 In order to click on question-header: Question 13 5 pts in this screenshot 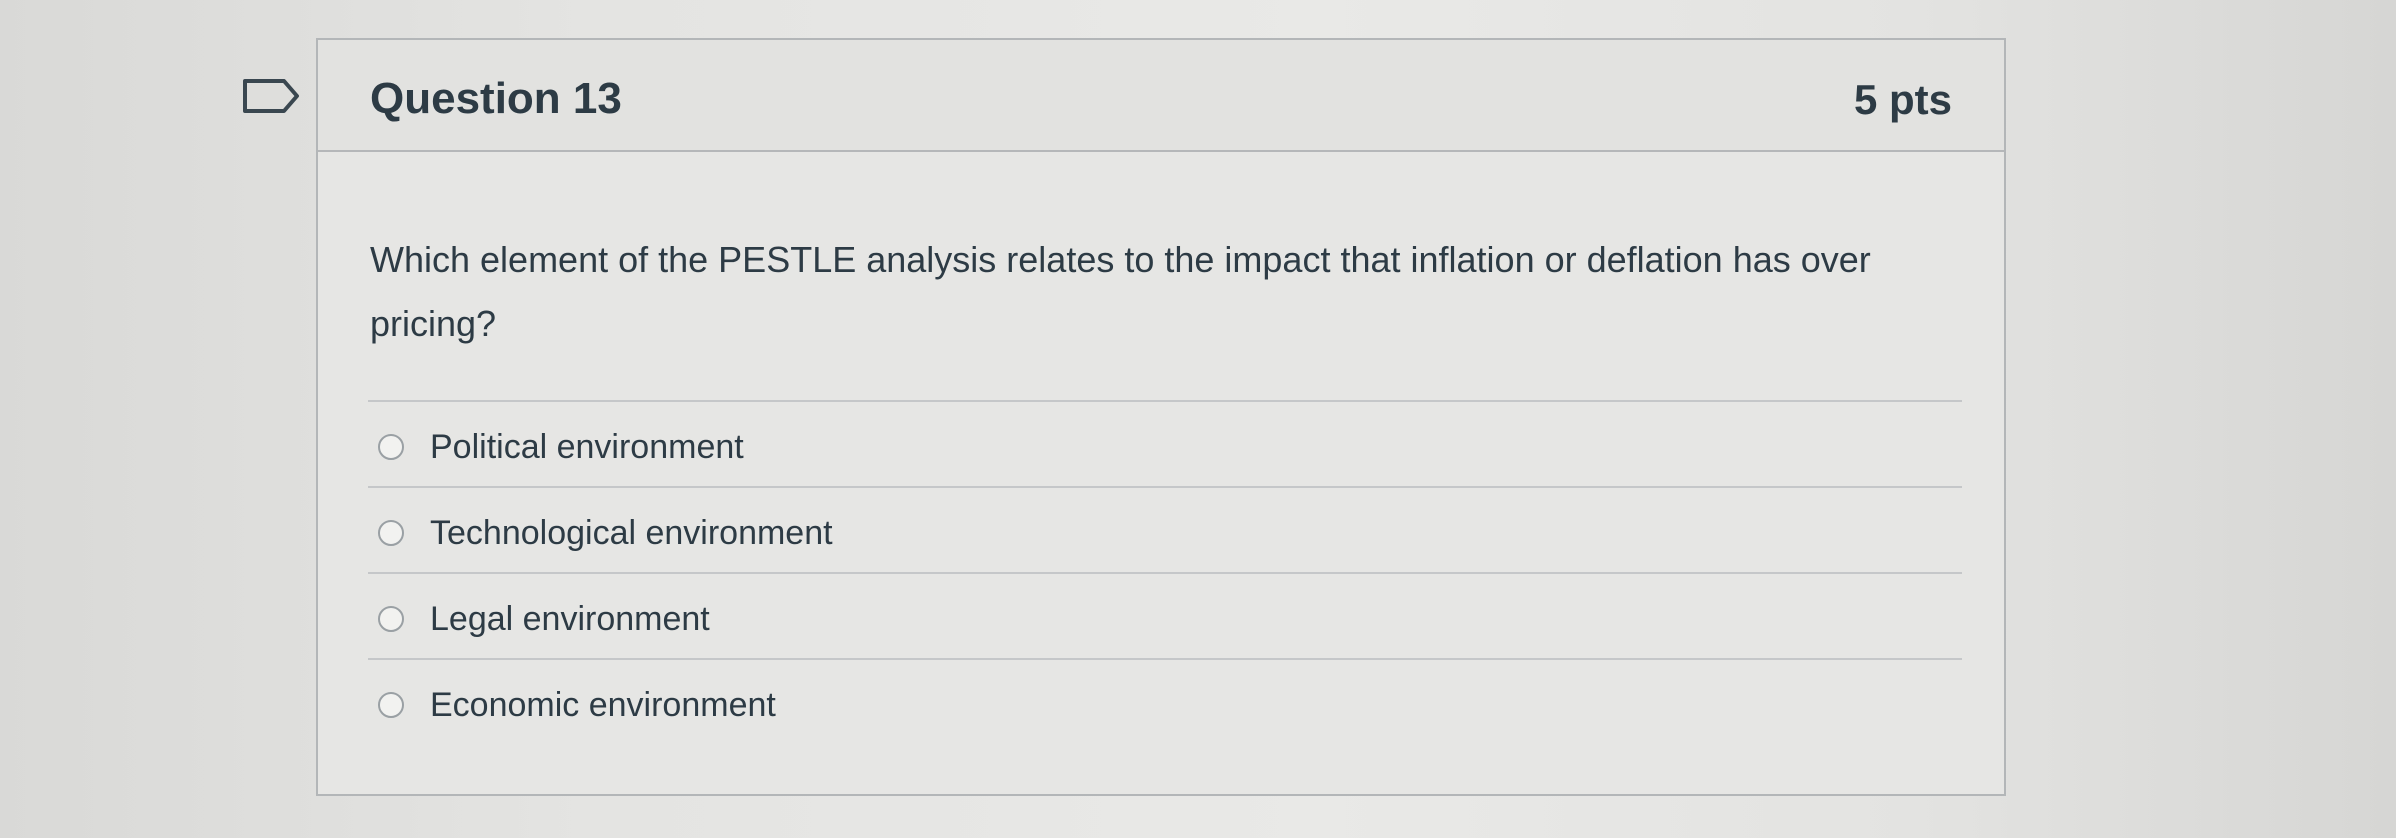, I will do `click(1161, 96)`.